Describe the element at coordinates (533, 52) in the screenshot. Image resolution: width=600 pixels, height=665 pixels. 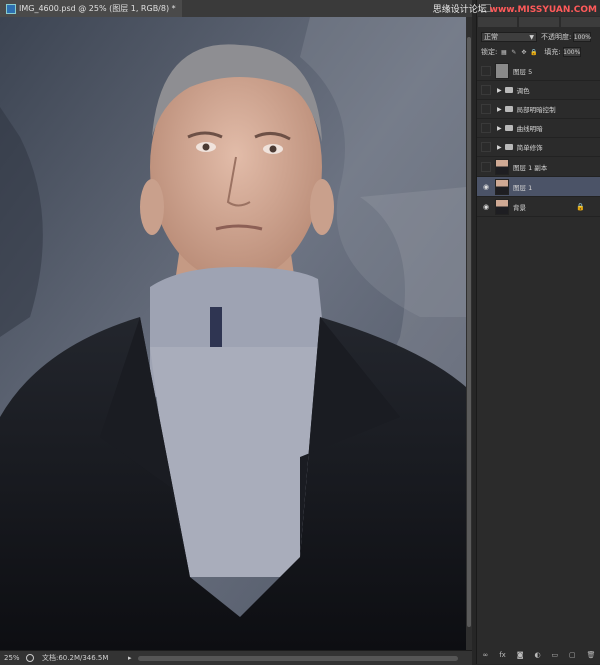
I see `lock-all-icon: 🔒` at that location.